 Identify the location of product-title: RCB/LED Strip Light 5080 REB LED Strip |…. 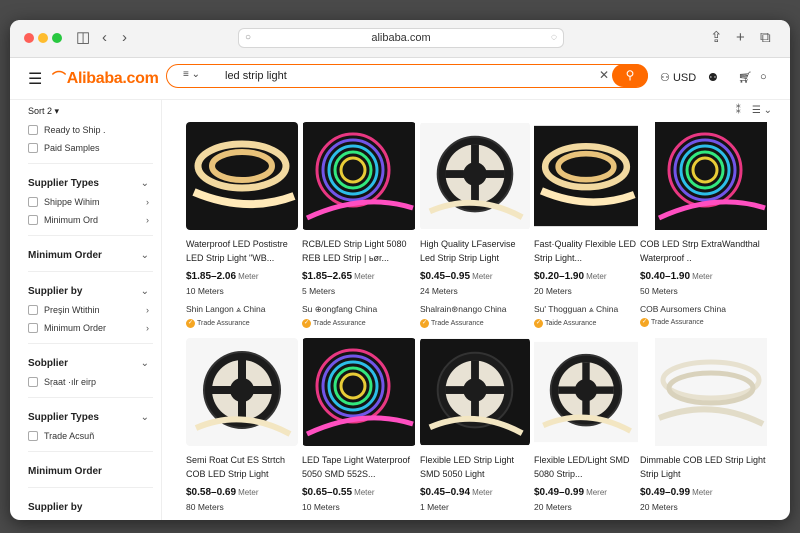
(359, 251).